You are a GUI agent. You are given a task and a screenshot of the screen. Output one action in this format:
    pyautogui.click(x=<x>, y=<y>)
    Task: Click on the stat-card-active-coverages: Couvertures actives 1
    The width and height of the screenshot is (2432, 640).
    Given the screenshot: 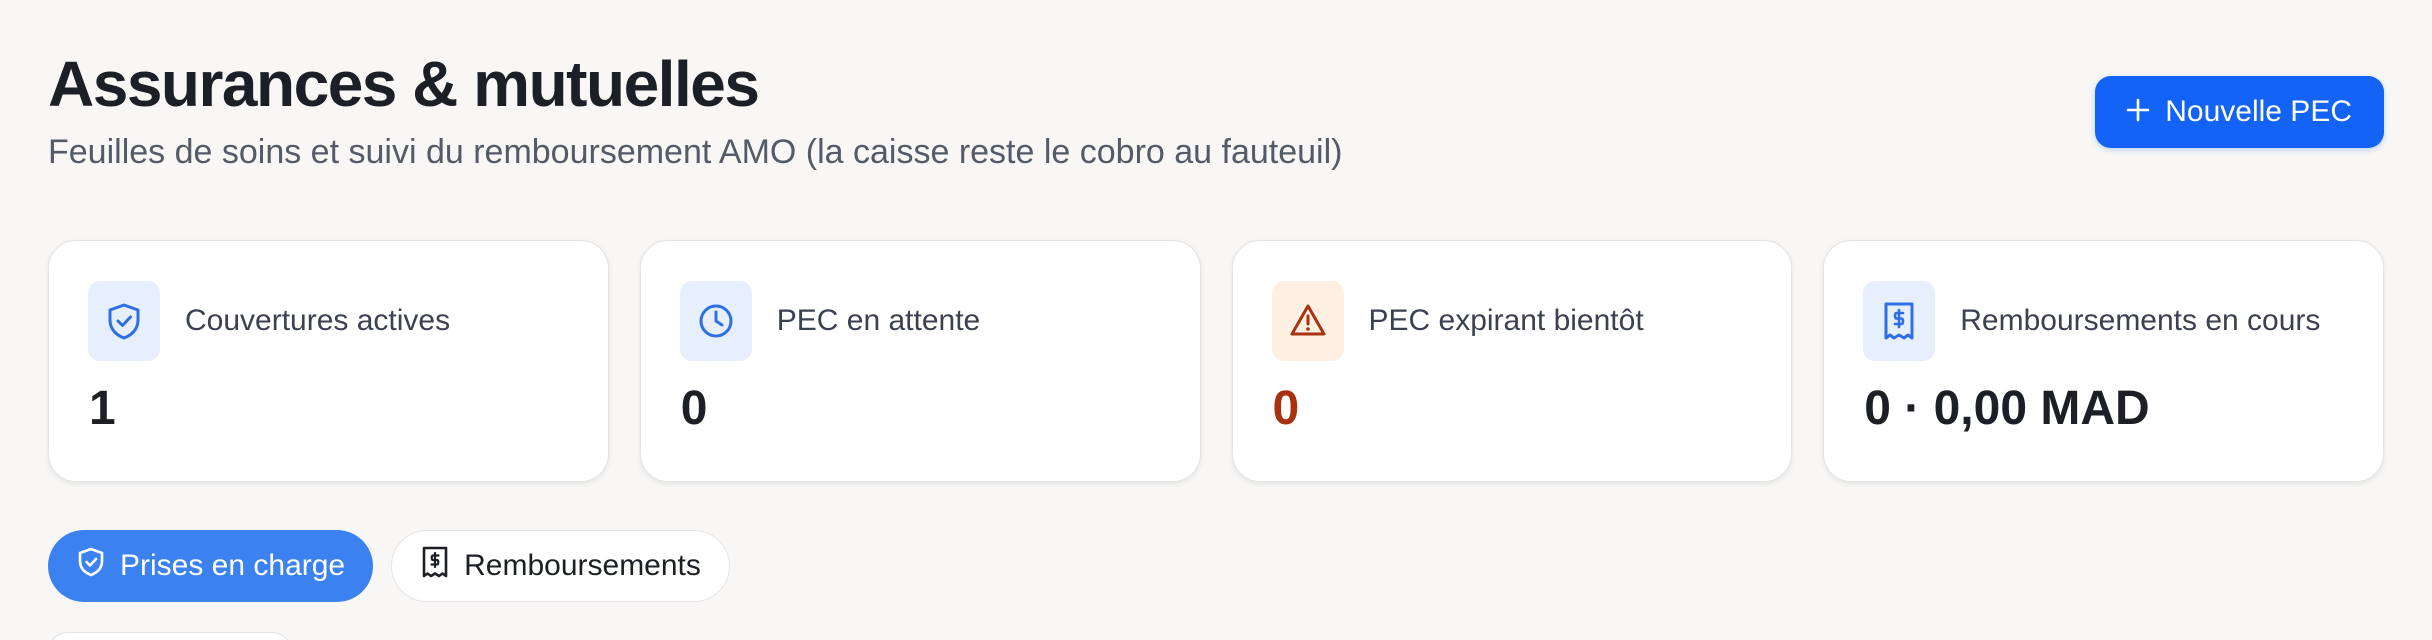 What is the action you would take?
    pyautogui.click(x=328, y=361)
    